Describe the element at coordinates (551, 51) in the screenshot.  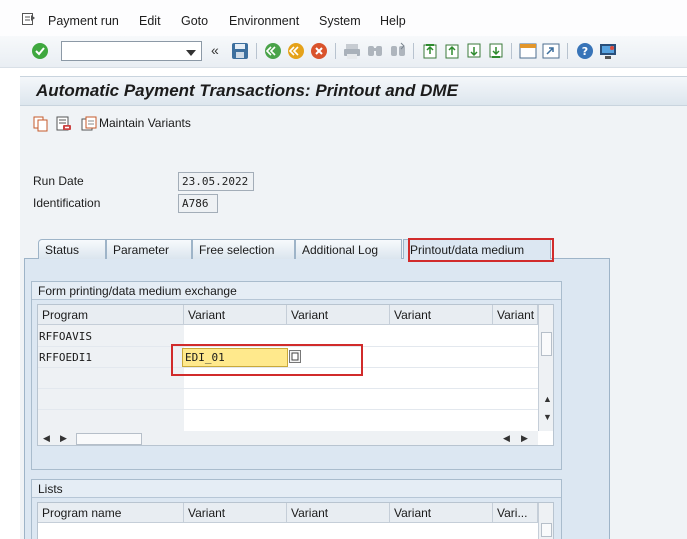
I see `shortcut-icon` at that location.